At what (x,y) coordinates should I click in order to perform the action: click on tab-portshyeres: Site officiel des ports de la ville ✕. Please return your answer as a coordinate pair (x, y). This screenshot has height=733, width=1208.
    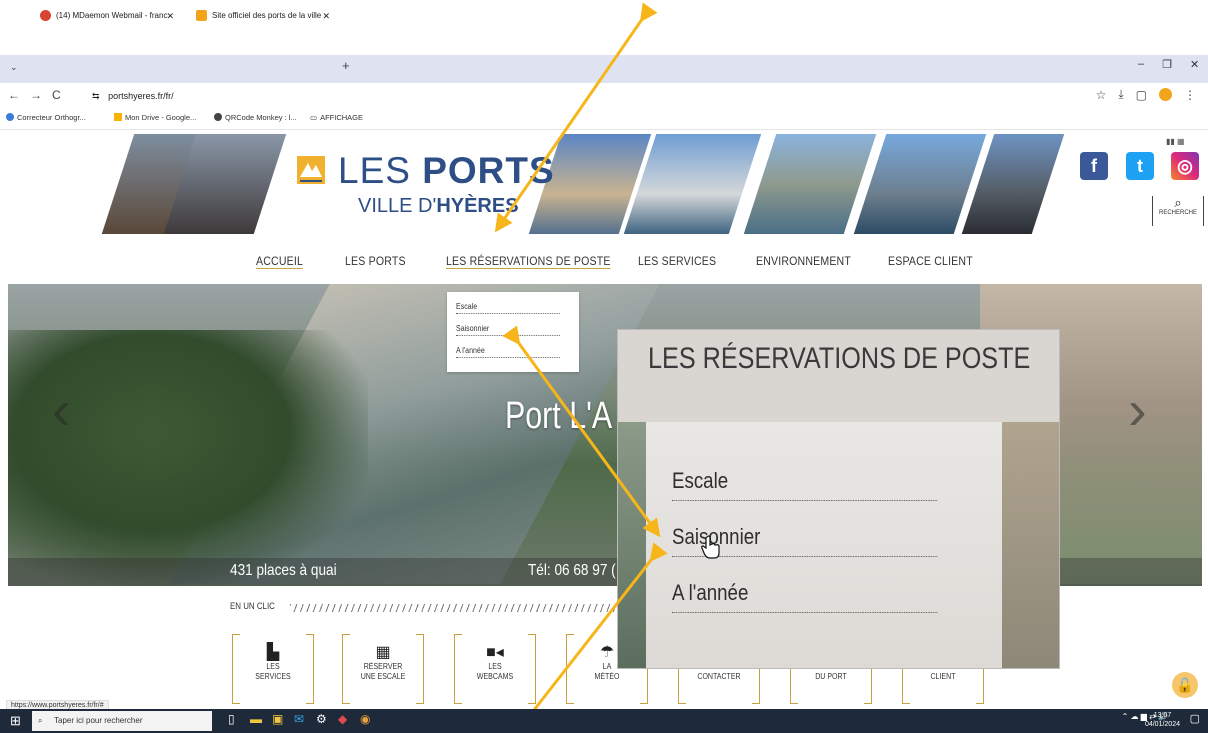
    Looking at the image, I should click on (263, 16).